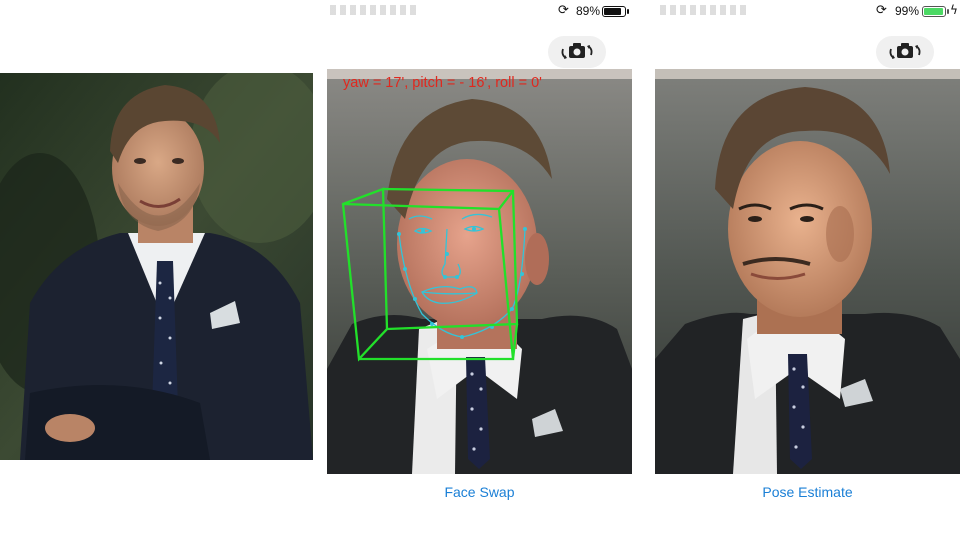 This screenshot has height=540, width=960. Describe the element at coordinates (479, 492) in the screenshot. I see `face-swap-button: Face Swap` at that location.